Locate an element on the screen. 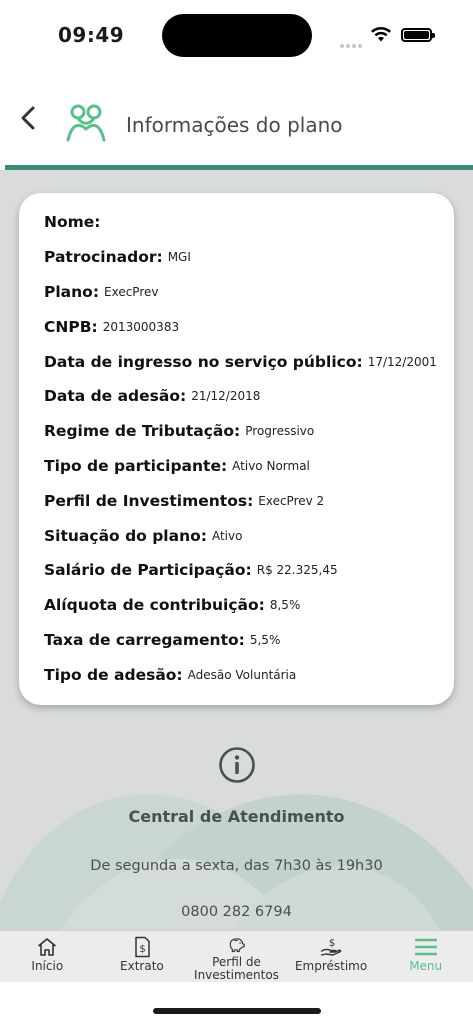 The height and width of the screenshot is (1024, 473). home-indicator is located at coordinates (237, 1011).